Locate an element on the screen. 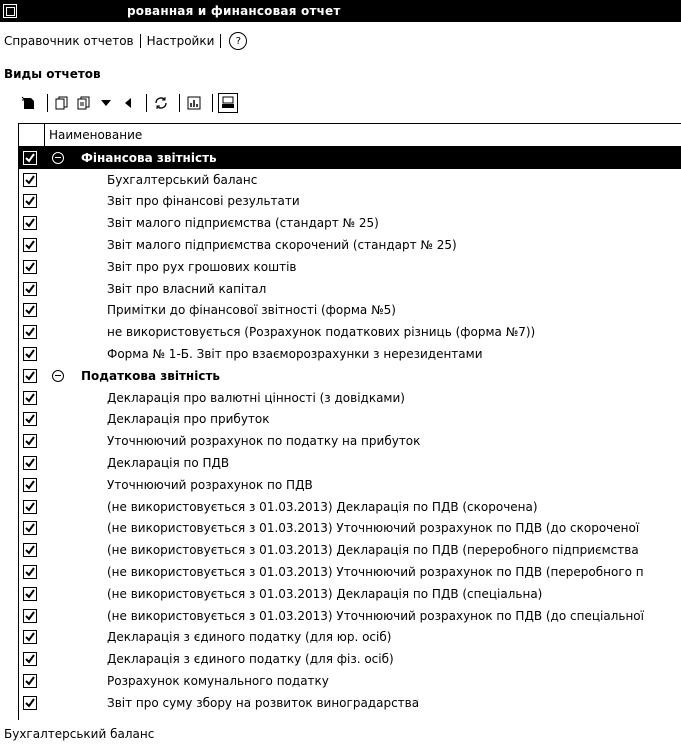 The width and height of the screenshot is (681, 748). group-row: Фінансова звітність is located at coordinates (350, 158).